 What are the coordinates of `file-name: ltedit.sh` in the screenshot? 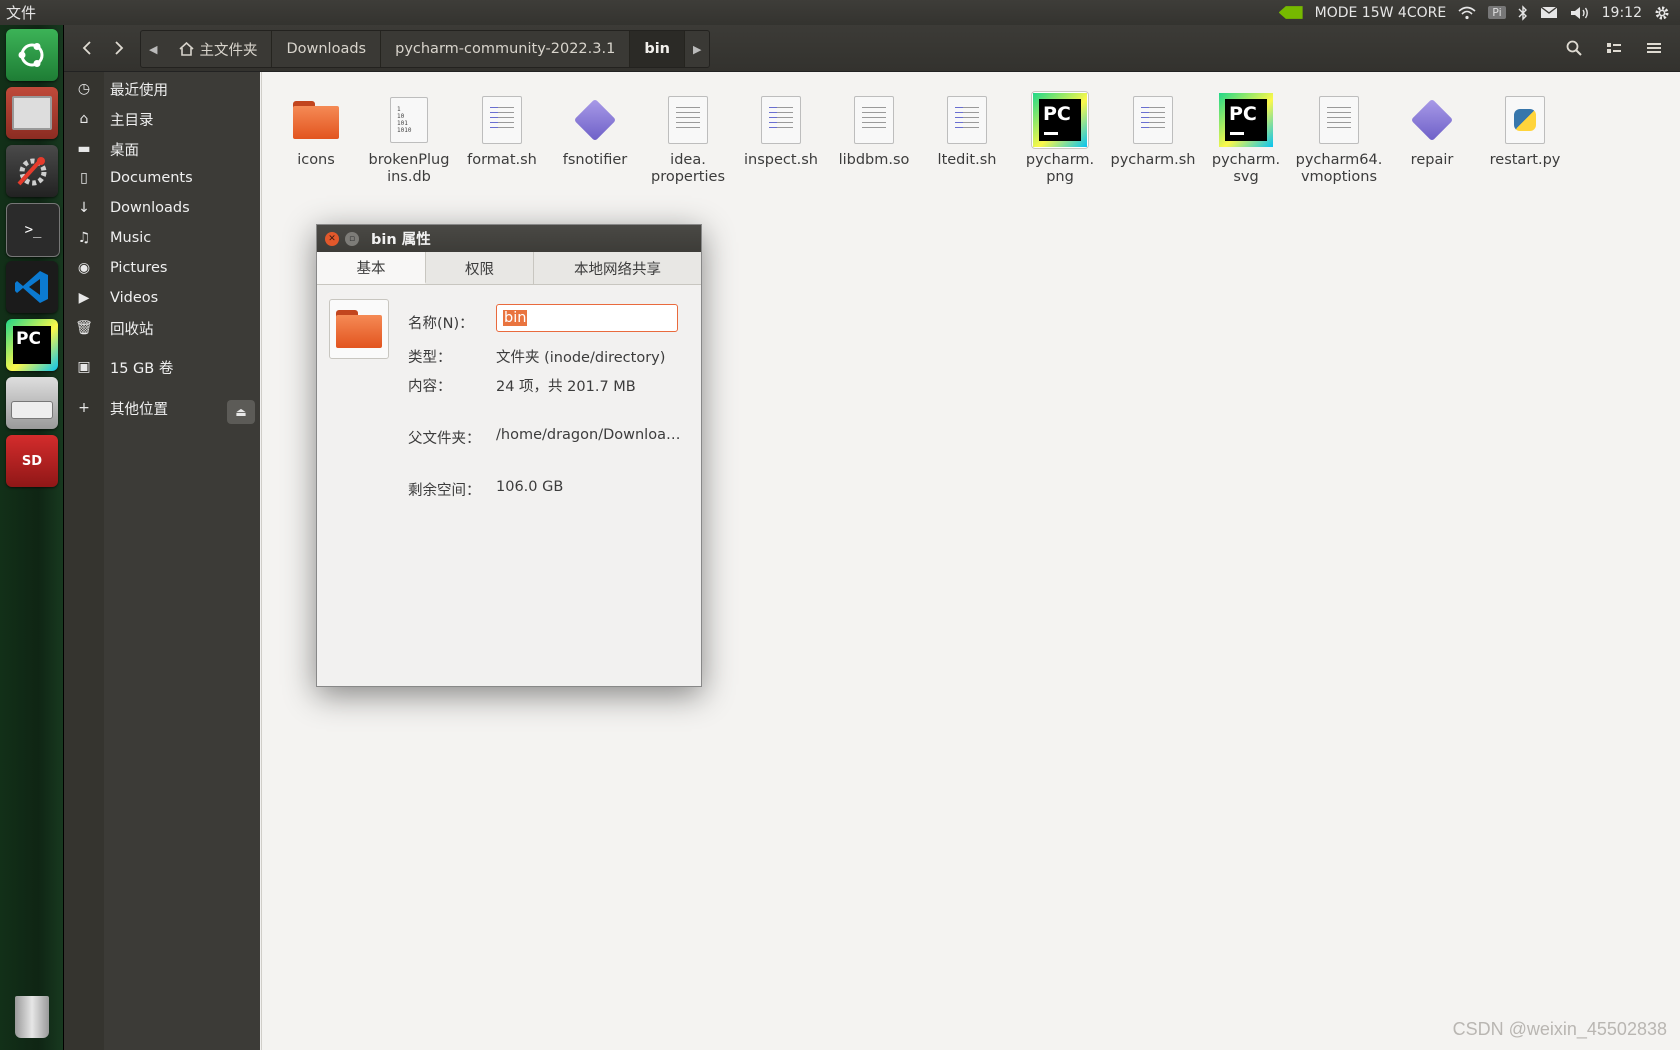 It's located at (967, 160).